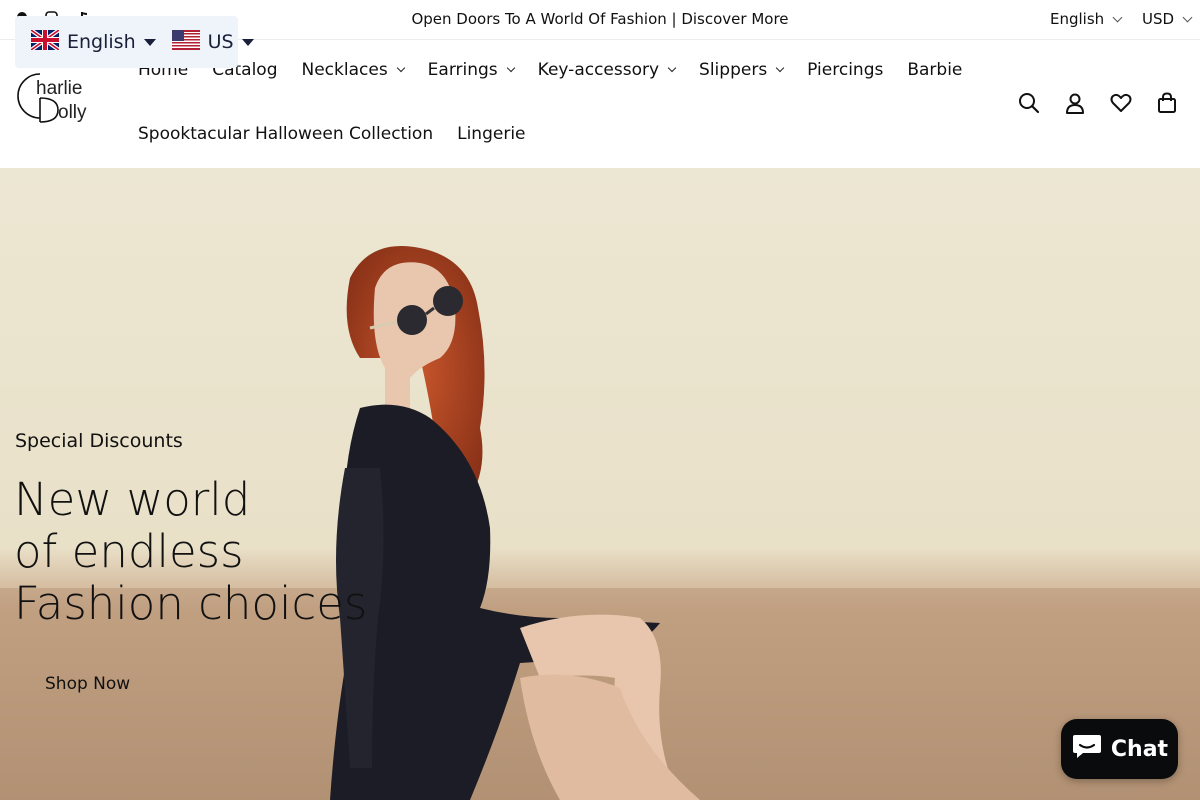  I want to click on nav-label: Barbie, so click(935, 70).